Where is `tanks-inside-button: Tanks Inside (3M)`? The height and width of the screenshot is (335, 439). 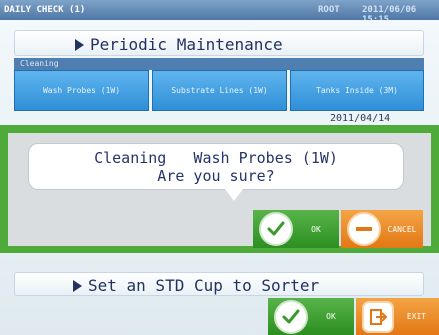 tanks-inside-button: Tanks Inside (3M) is located at coordinates (357, 90).